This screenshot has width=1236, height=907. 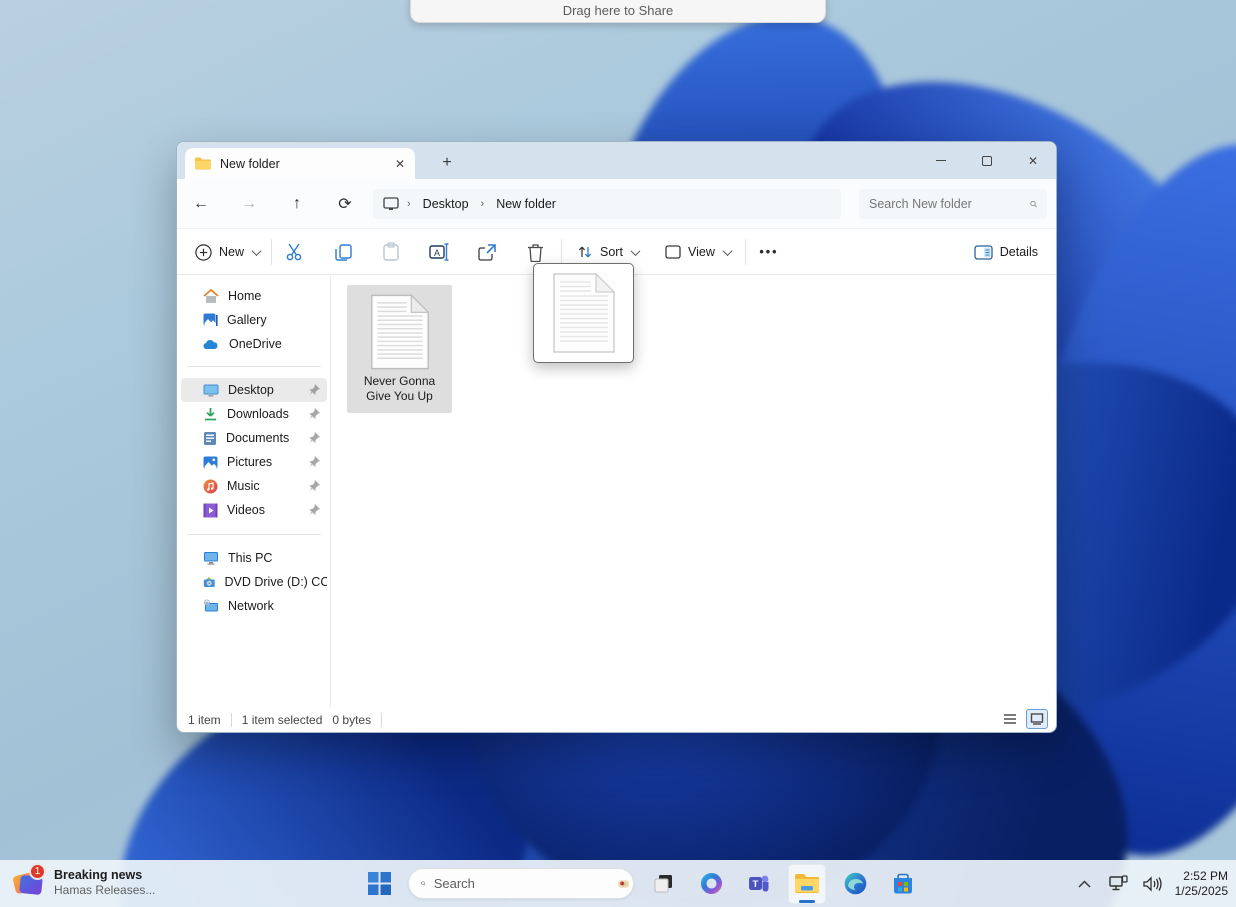 I want to click on breadcrumb-current: New folder, so click(x=526, y=204).